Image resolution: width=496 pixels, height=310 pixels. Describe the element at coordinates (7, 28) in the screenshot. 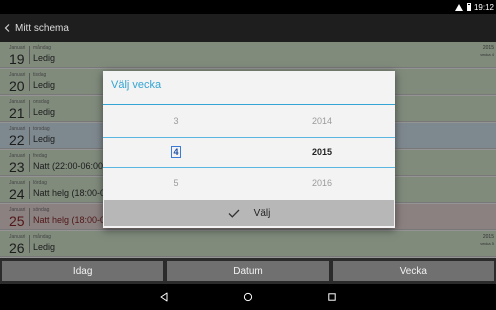

I see `chevron-left-icon` at that location.